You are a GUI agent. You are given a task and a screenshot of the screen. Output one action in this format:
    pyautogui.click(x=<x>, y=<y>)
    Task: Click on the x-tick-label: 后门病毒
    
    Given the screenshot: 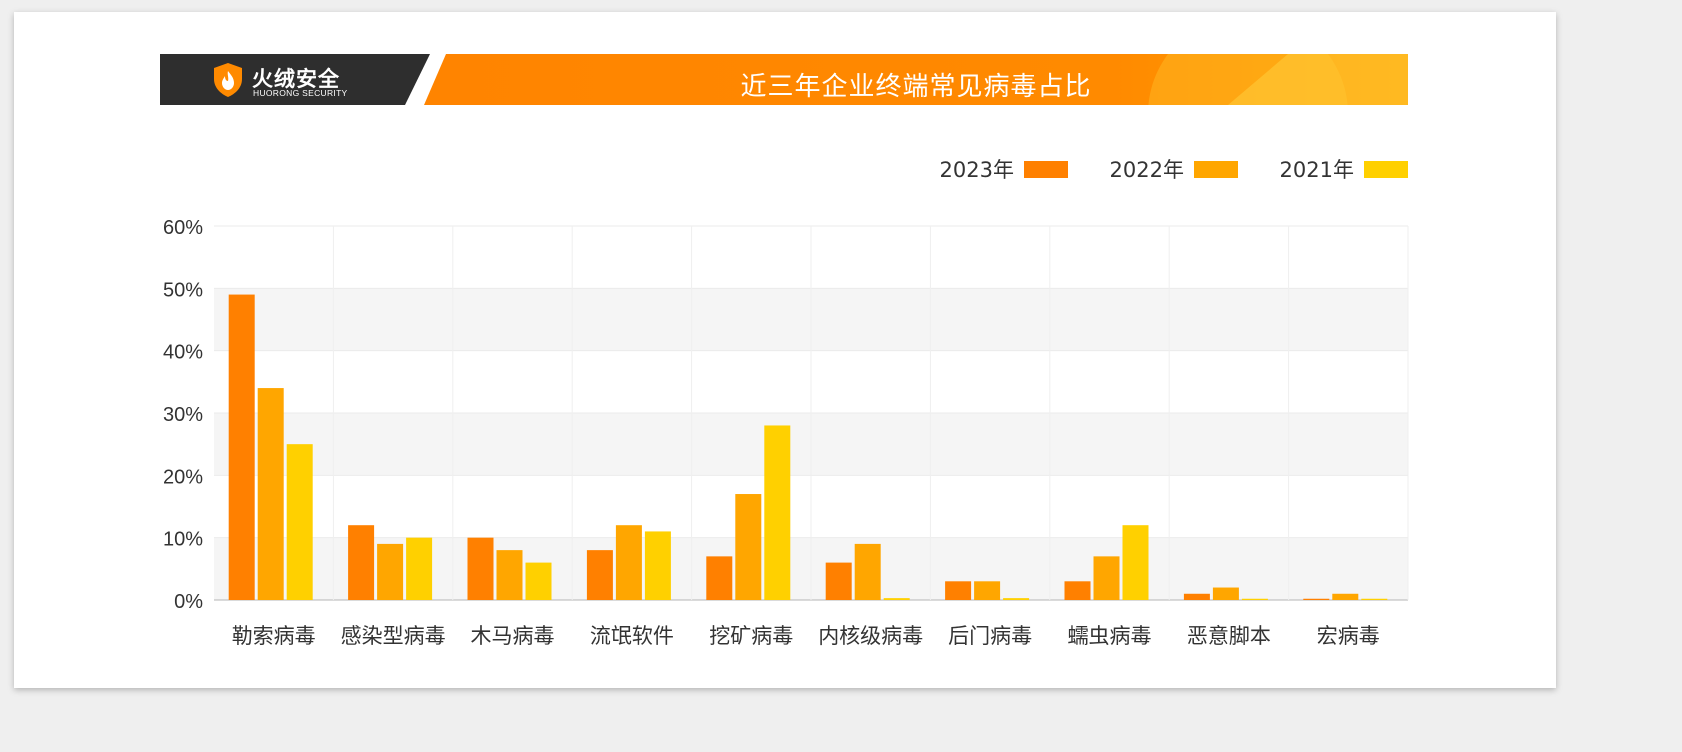 What is the action you would take?
    pyautogui.click(x=990, y=636)
    